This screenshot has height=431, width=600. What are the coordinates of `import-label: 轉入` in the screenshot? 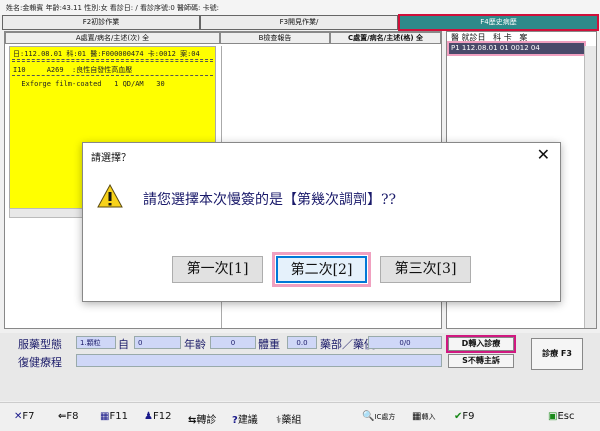 It's located at (428, 417).